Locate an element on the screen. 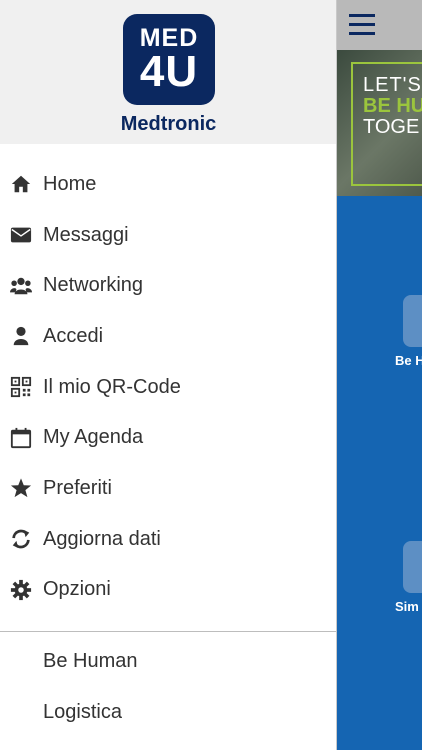  menu-item-qrcode: Il mio QR-Code is located at coordinates (168, 387).